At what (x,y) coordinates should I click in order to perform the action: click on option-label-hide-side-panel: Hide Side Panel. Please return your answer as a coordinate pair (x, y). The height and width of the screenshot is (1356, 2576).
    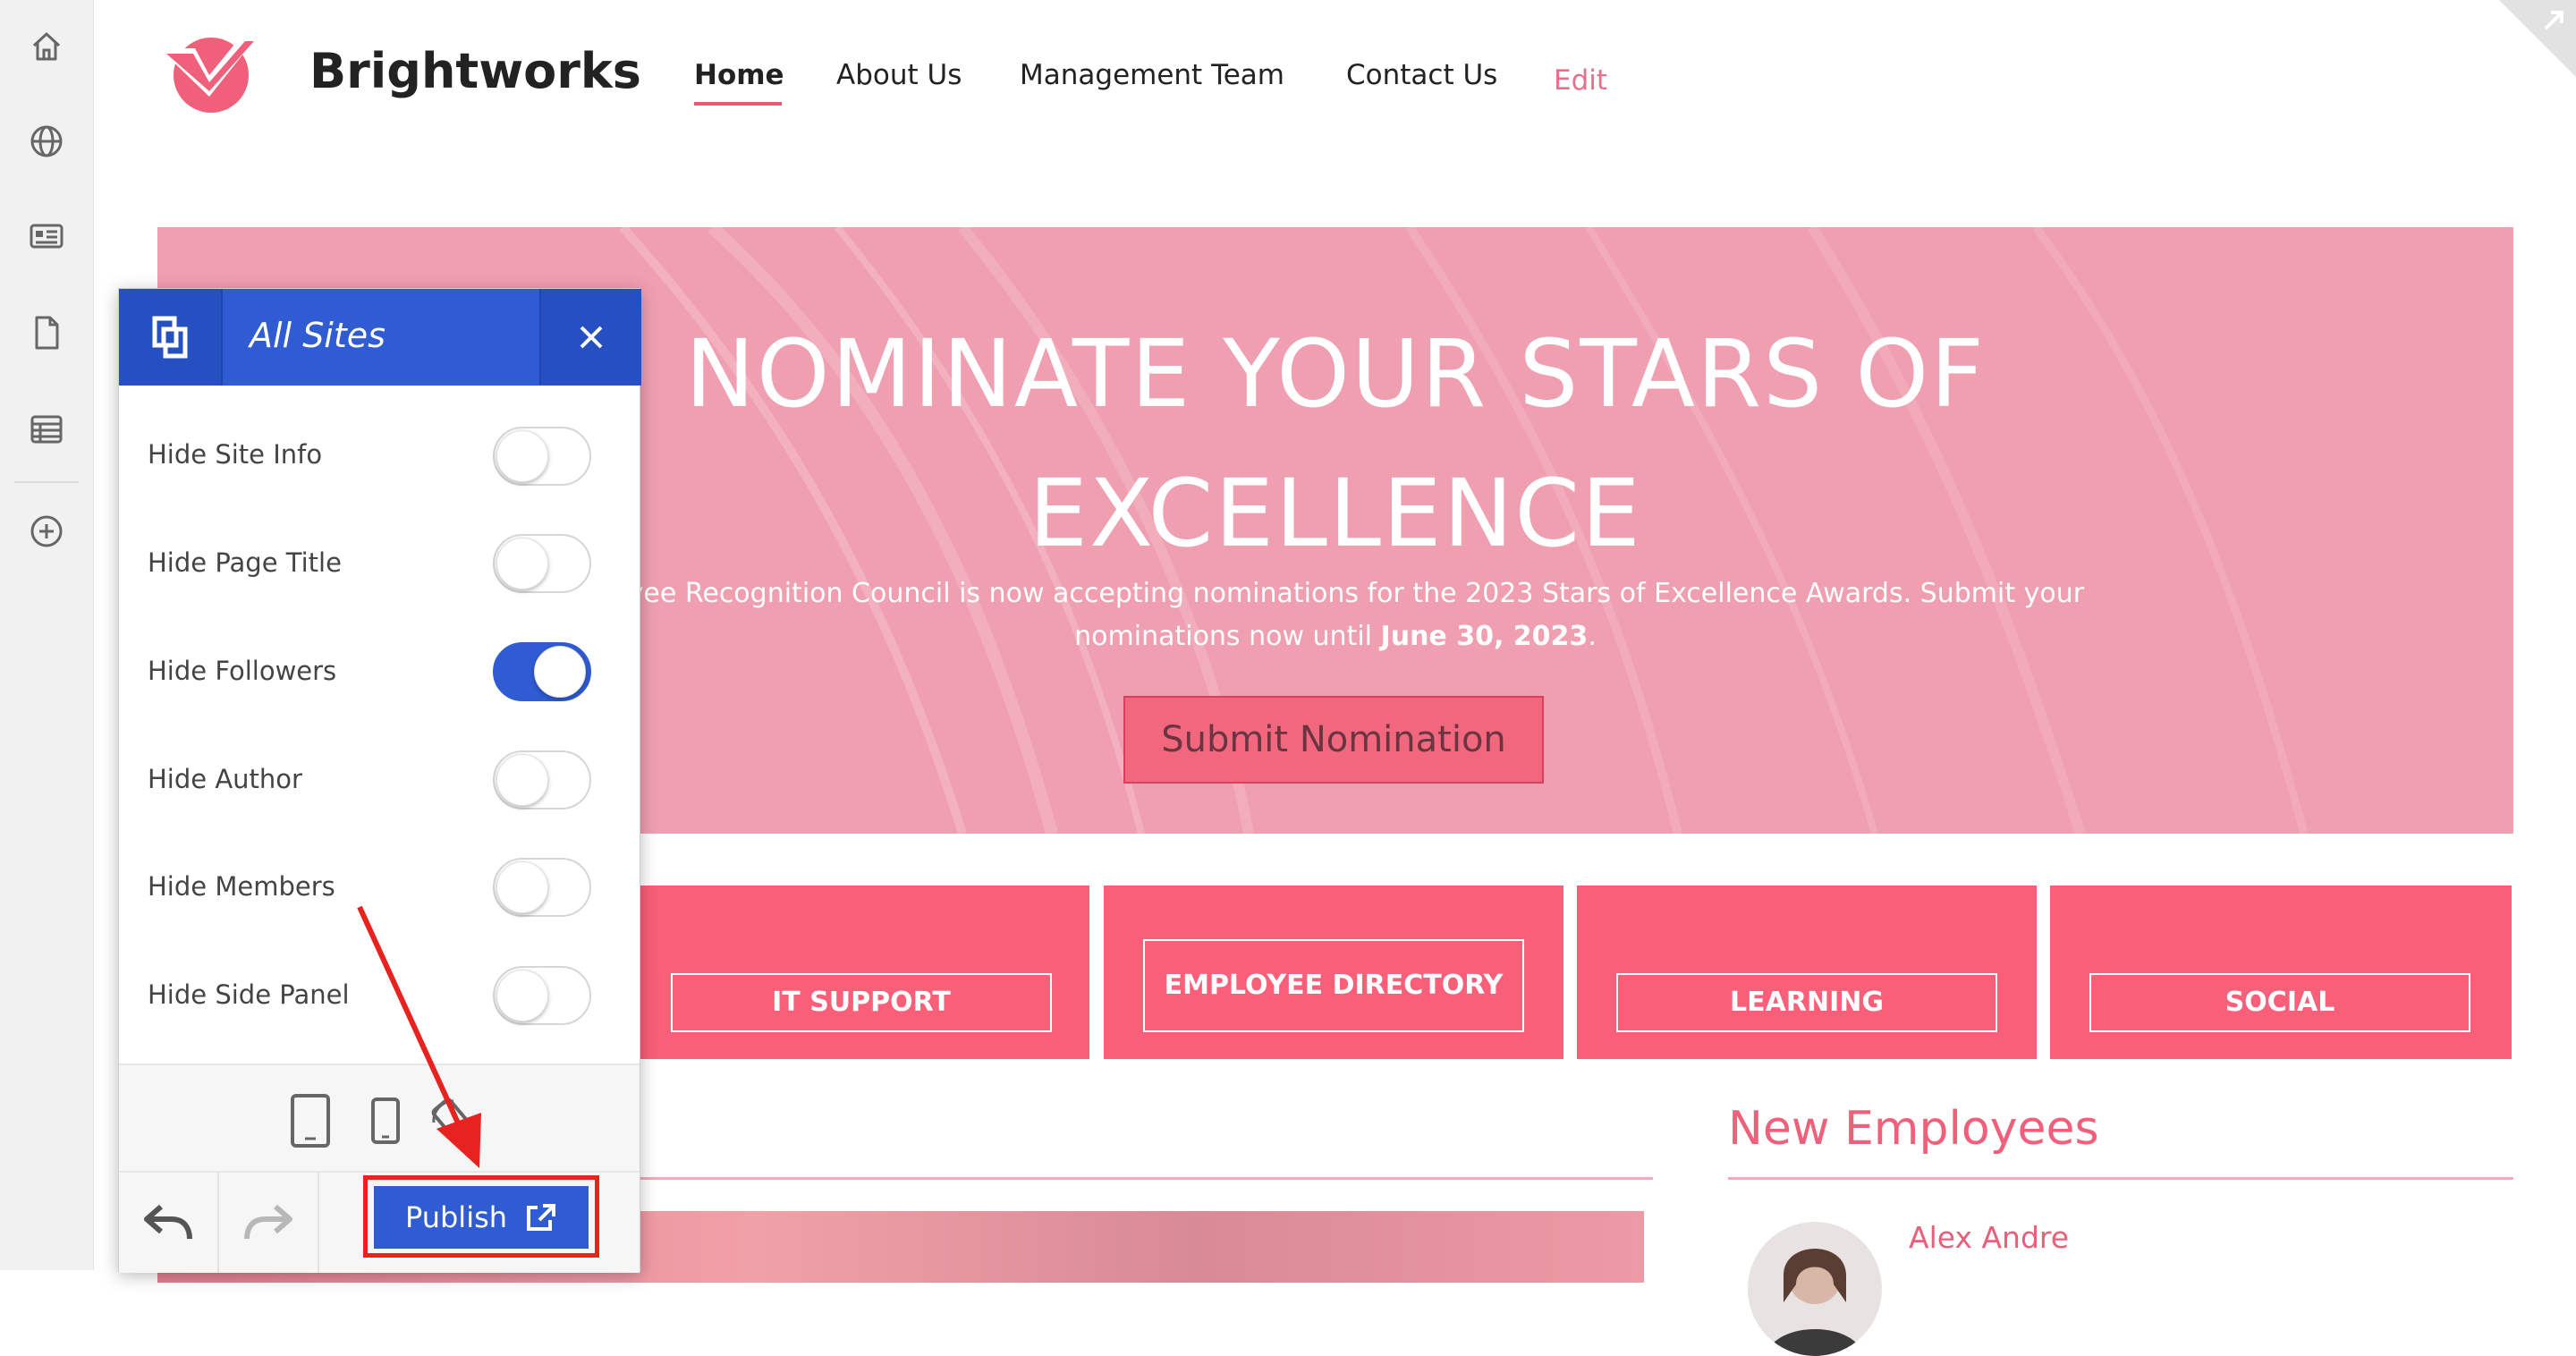
    Looking at the image, I should click on (249, 994).